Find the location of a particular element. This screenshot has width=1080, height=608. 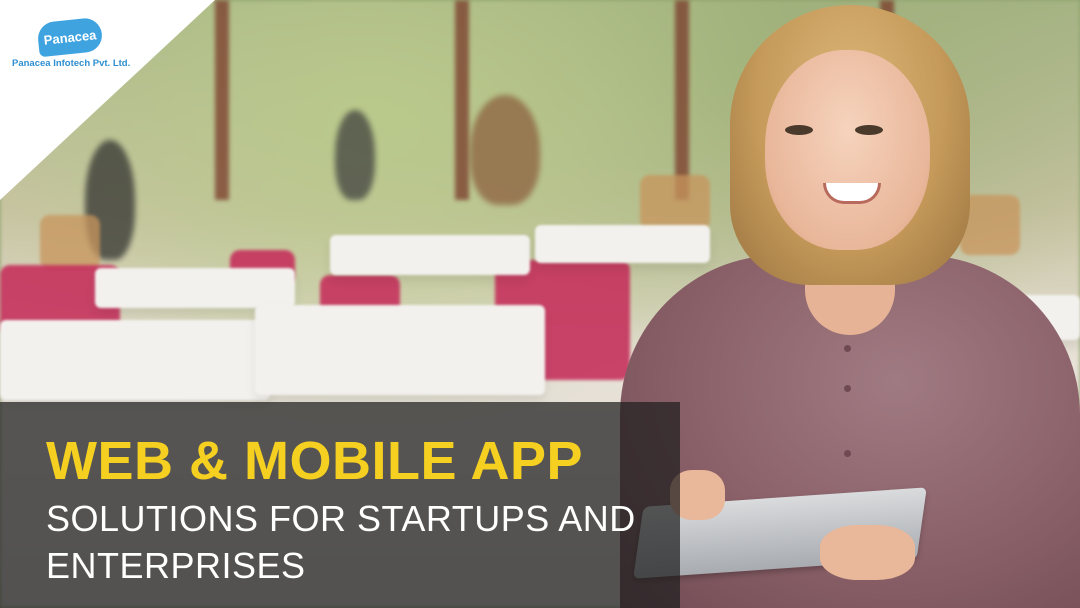

right-hand is located at coordinates (867, 552).